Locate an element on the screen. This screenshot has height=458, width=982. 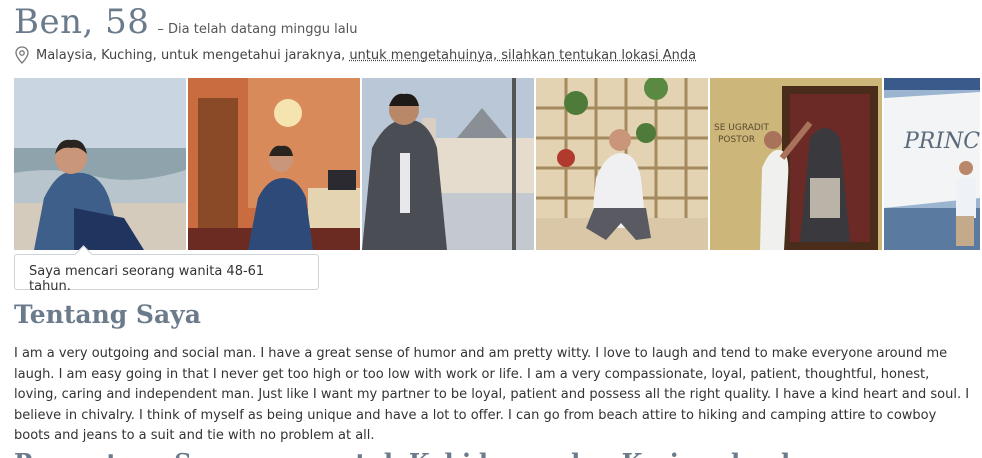
svg-text: POSTOR is located at coordinates (736, 140).